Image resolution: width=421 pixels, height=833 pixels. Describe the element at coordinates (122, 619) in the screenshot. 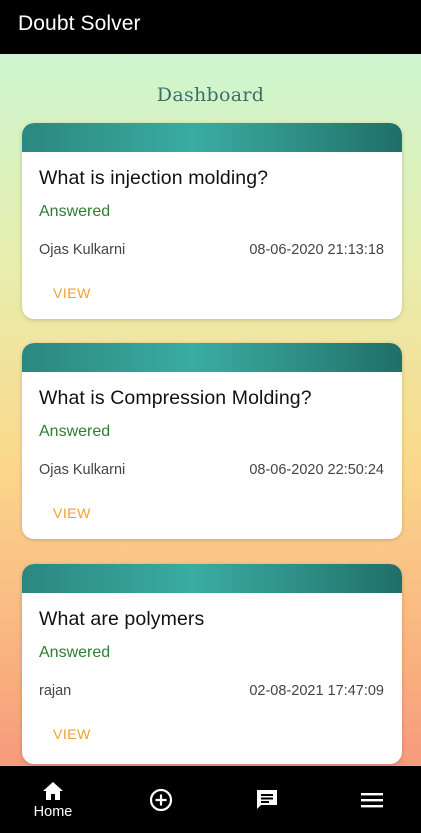

I see `question-title: What are polymers` at that location.